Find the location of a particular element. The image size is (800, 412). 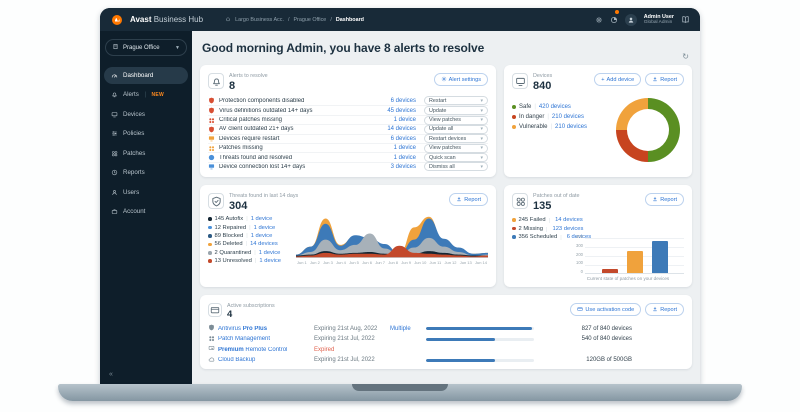

alert-label: Protection components disabled is located at coordinates (262, 100).